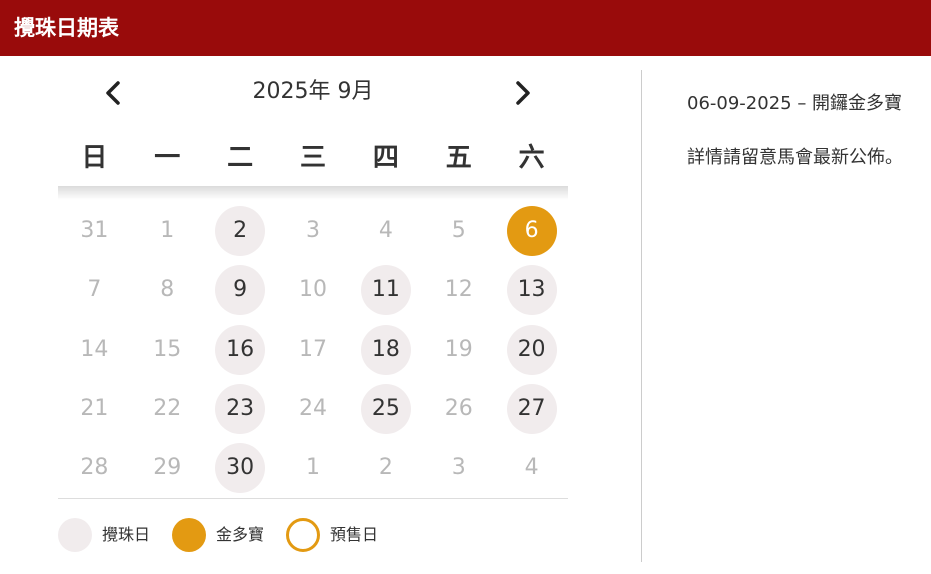 Image resolution: width=931 pixels, height=574 pixels. I want to click on legend-label: 預售日, so click(354, 534).